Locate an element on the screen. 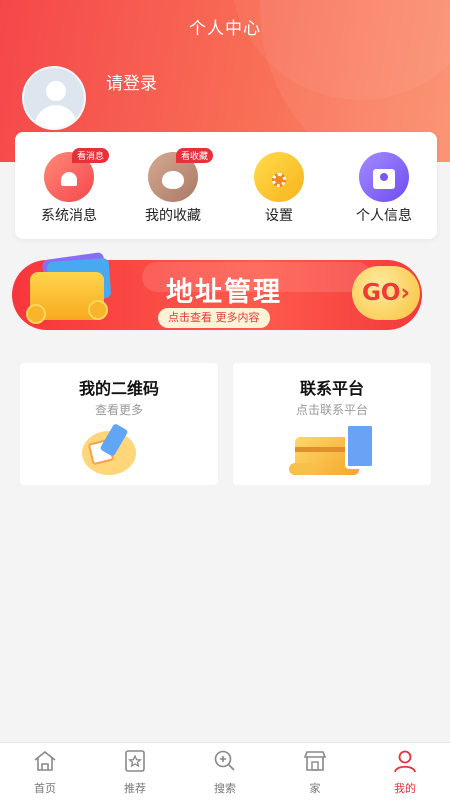 Image resolution: width=450 pixels, height=800 pixels. quick-actions-card: 看消息 系统消息 看收藏 我的收藏 设置 个人信息 is located at coordinates (226, 185).